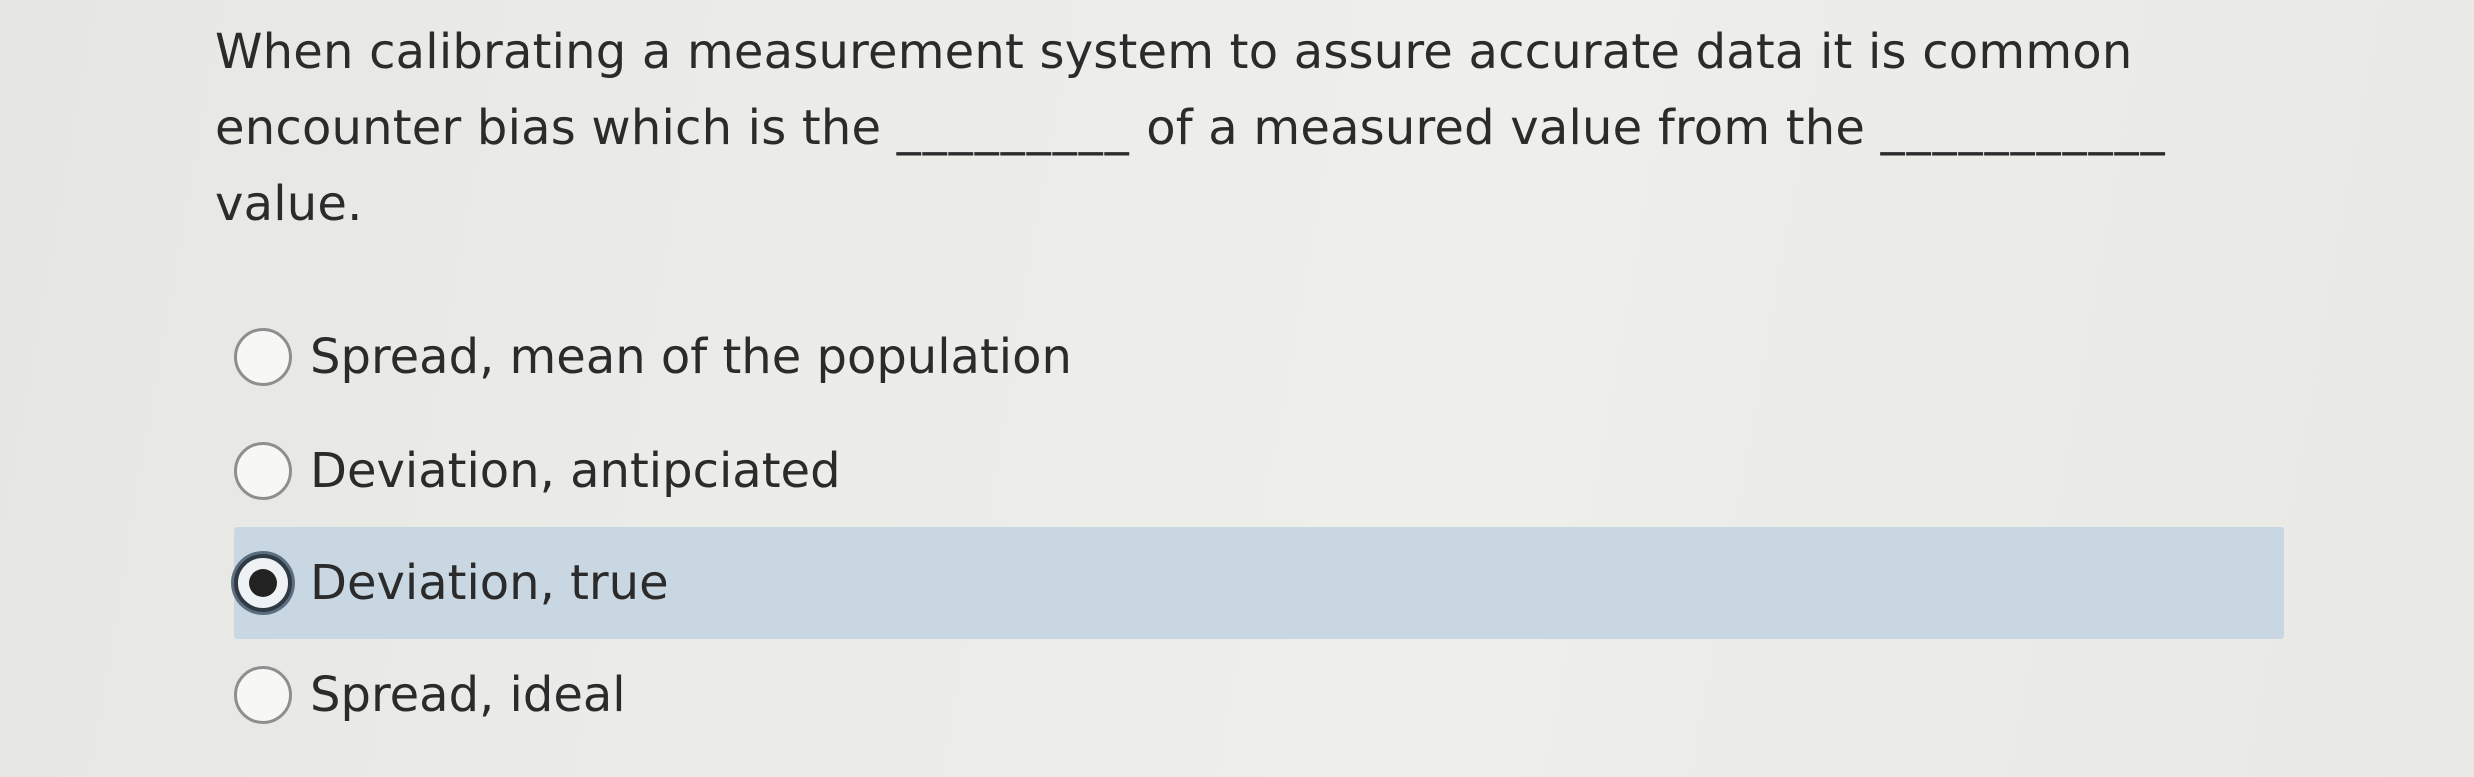  I want to click on radio-dot-icon, so click(263, 583).